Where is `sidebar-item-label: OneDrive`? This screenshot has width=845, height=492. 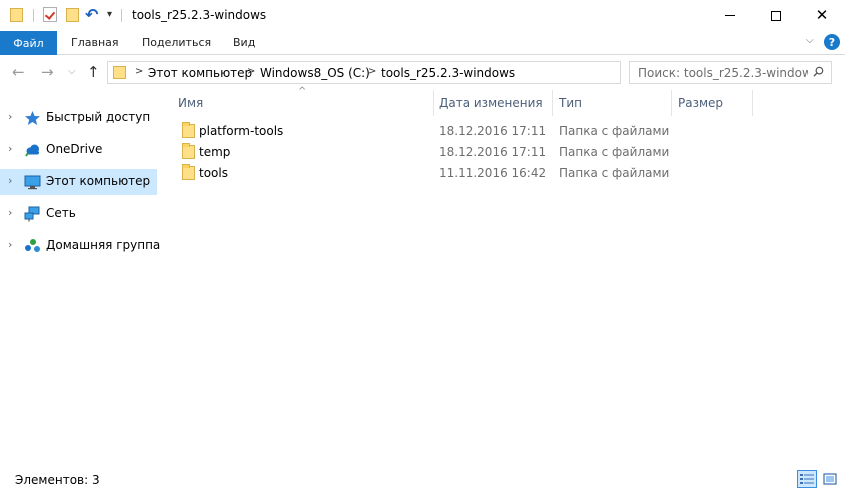 sidebar-item-label: OneDrive is located at coordinates (74, 149).